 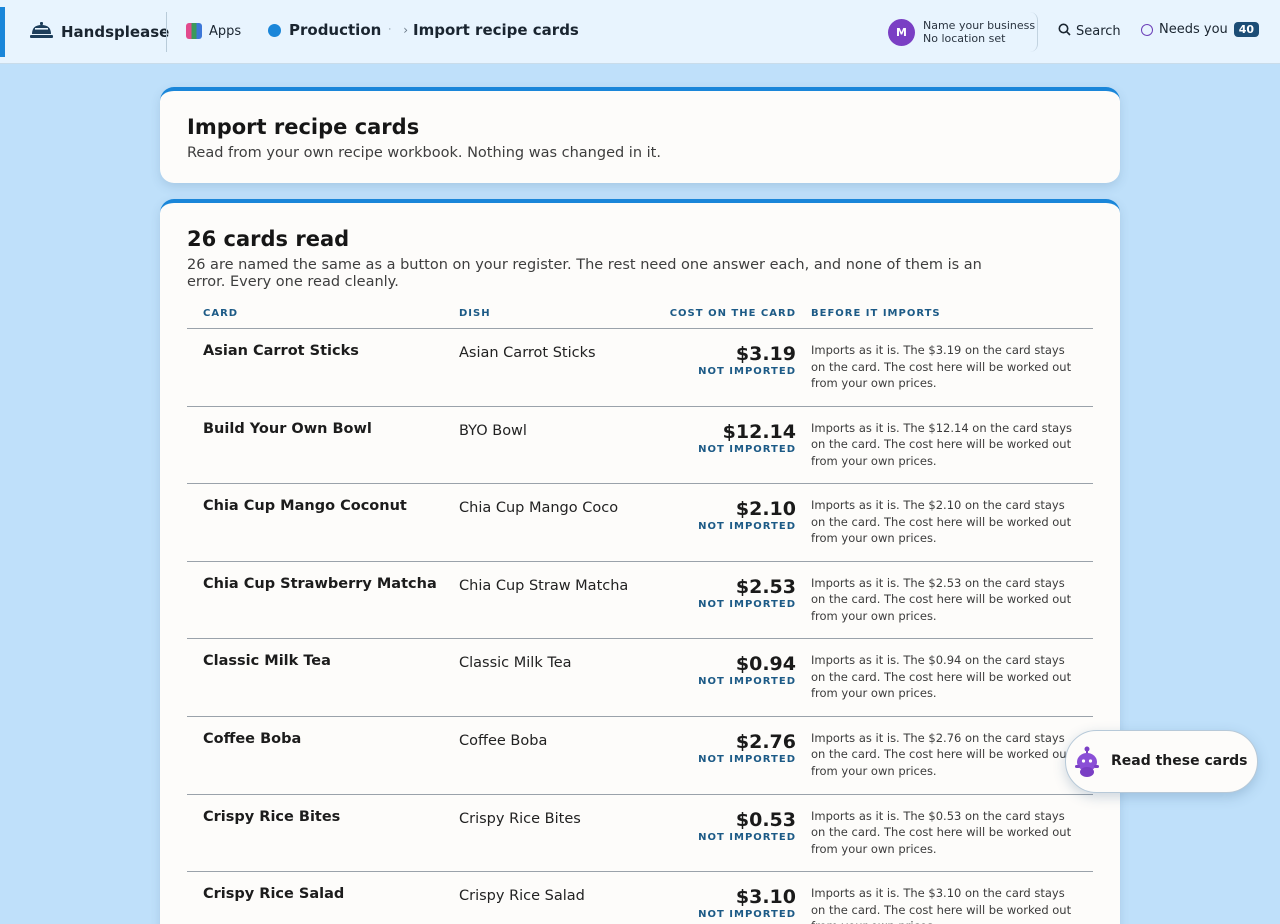 What do you see at coordinates (268, 239) in the screenshot?
I see `list-title: 26 cards read` at bounding box center [268, 239].